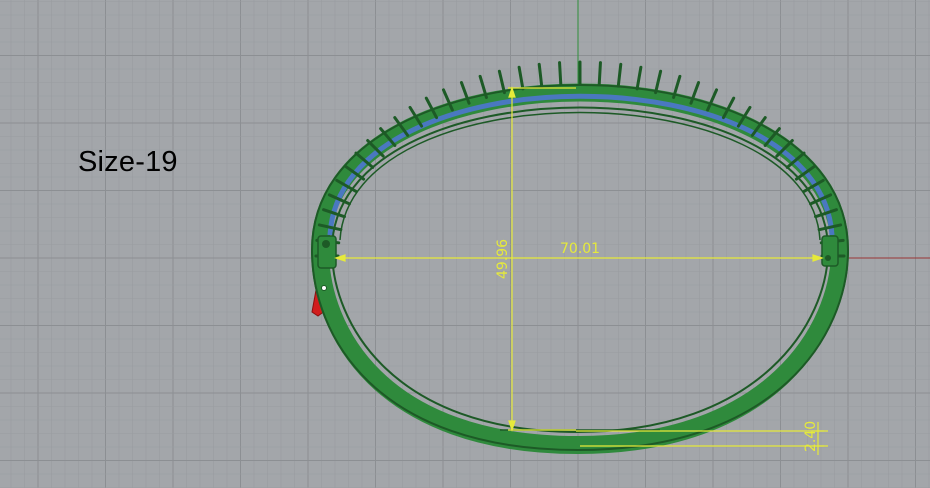 The width and height of the screenshot is (930, 488). What do you see at coordinates (324, 288) in the screenshot?
I see `lock-pin` at bounding box center [324, 288].